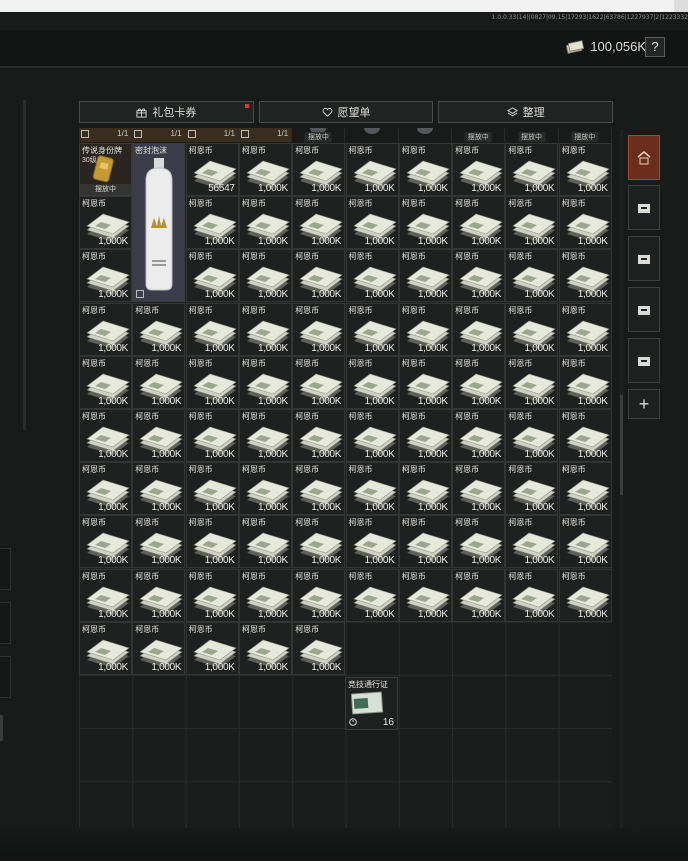 This screenshot has height=861, width=688. I want to click on side-tab-stash, so click(644, 157).